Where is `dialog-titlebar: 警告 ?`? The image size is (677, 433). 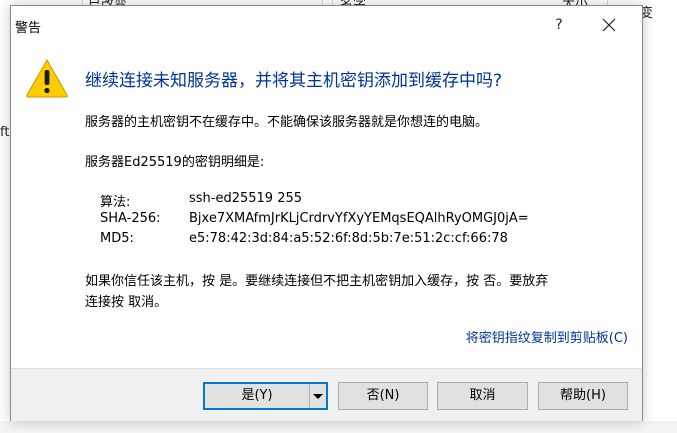 dialog-titlebar: 警告 ? is located at coordinates (326, 25).